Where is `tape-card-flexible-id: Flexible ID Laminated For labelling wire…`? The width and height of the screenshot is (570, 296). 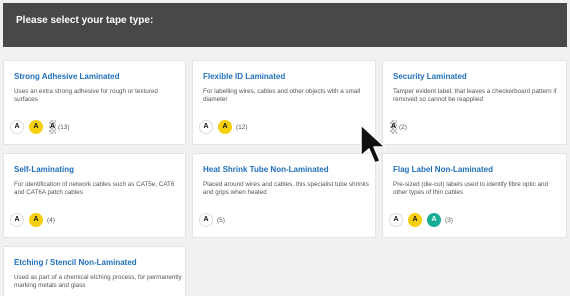 tape-card-flexible-id: Flexible ID Laminated For labelling wire… is located at coordinates (284, 102).